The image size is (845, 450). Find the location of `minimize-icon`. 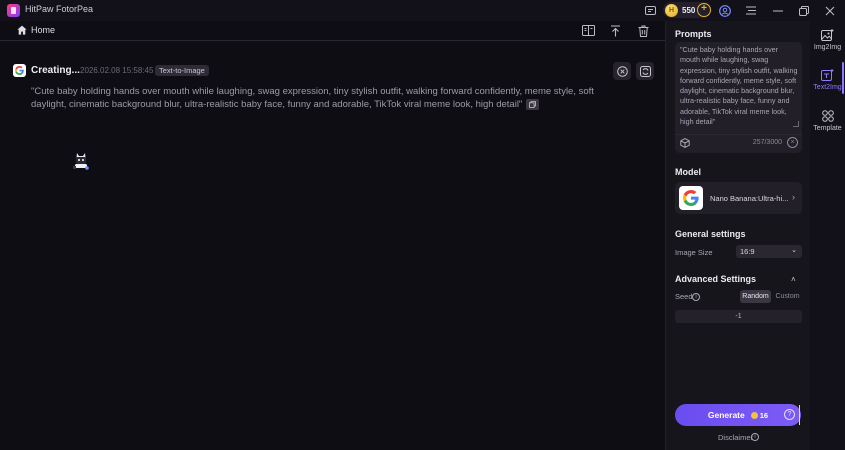

minimize-icon is located at coordinates (777, 10).